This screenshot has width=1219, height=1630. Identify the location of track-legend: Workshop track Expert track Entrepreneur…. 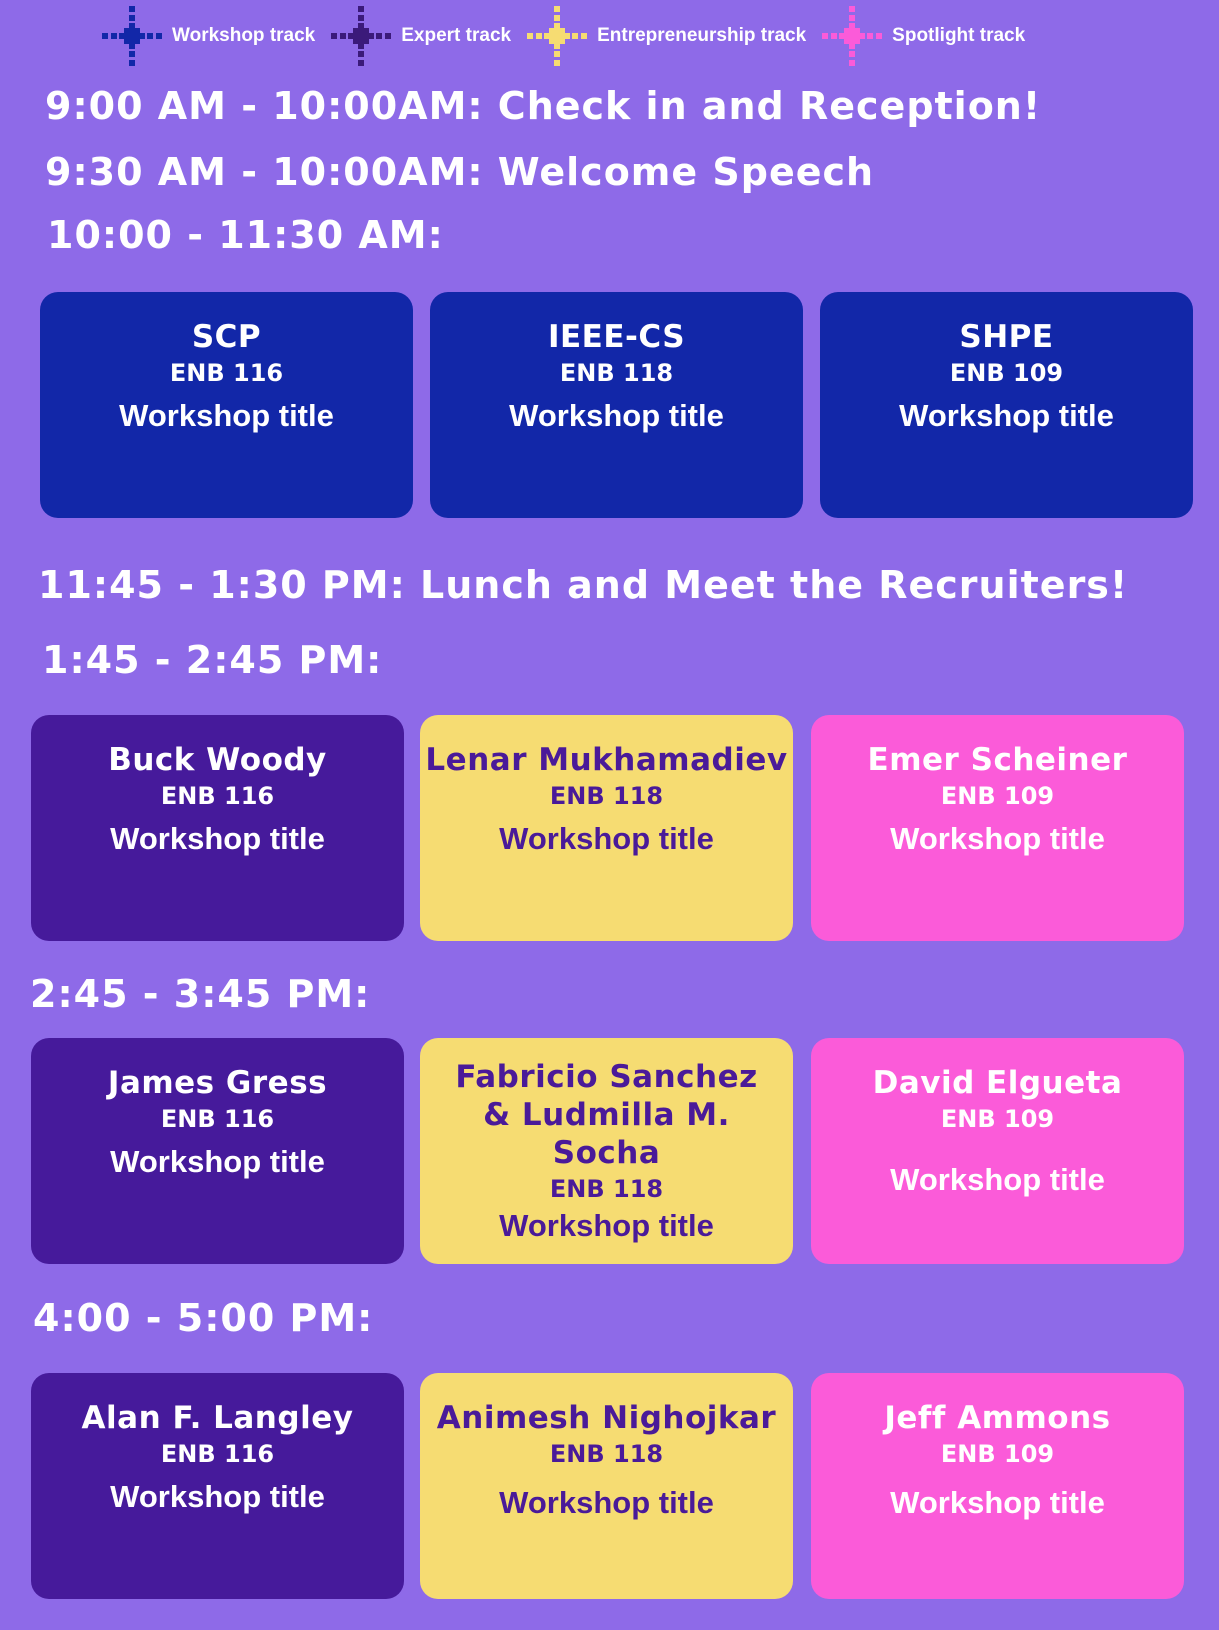
(569, 36).